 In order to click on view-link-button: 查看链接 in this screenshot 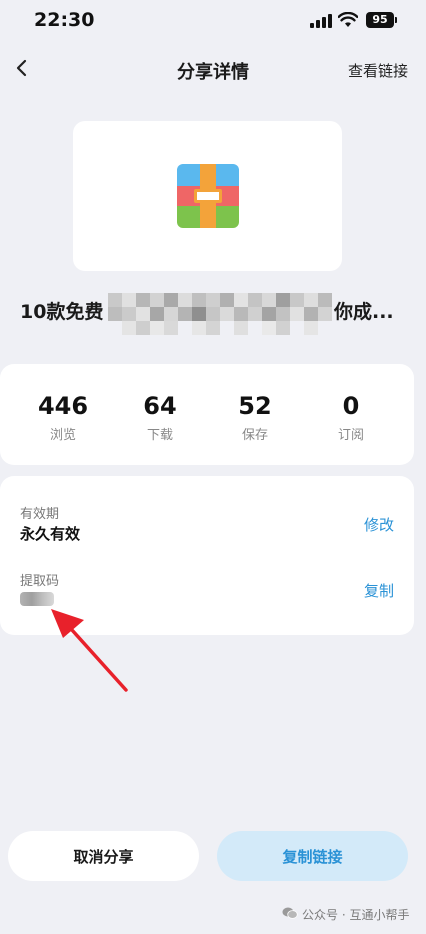, I will do `click(378, 70)`.